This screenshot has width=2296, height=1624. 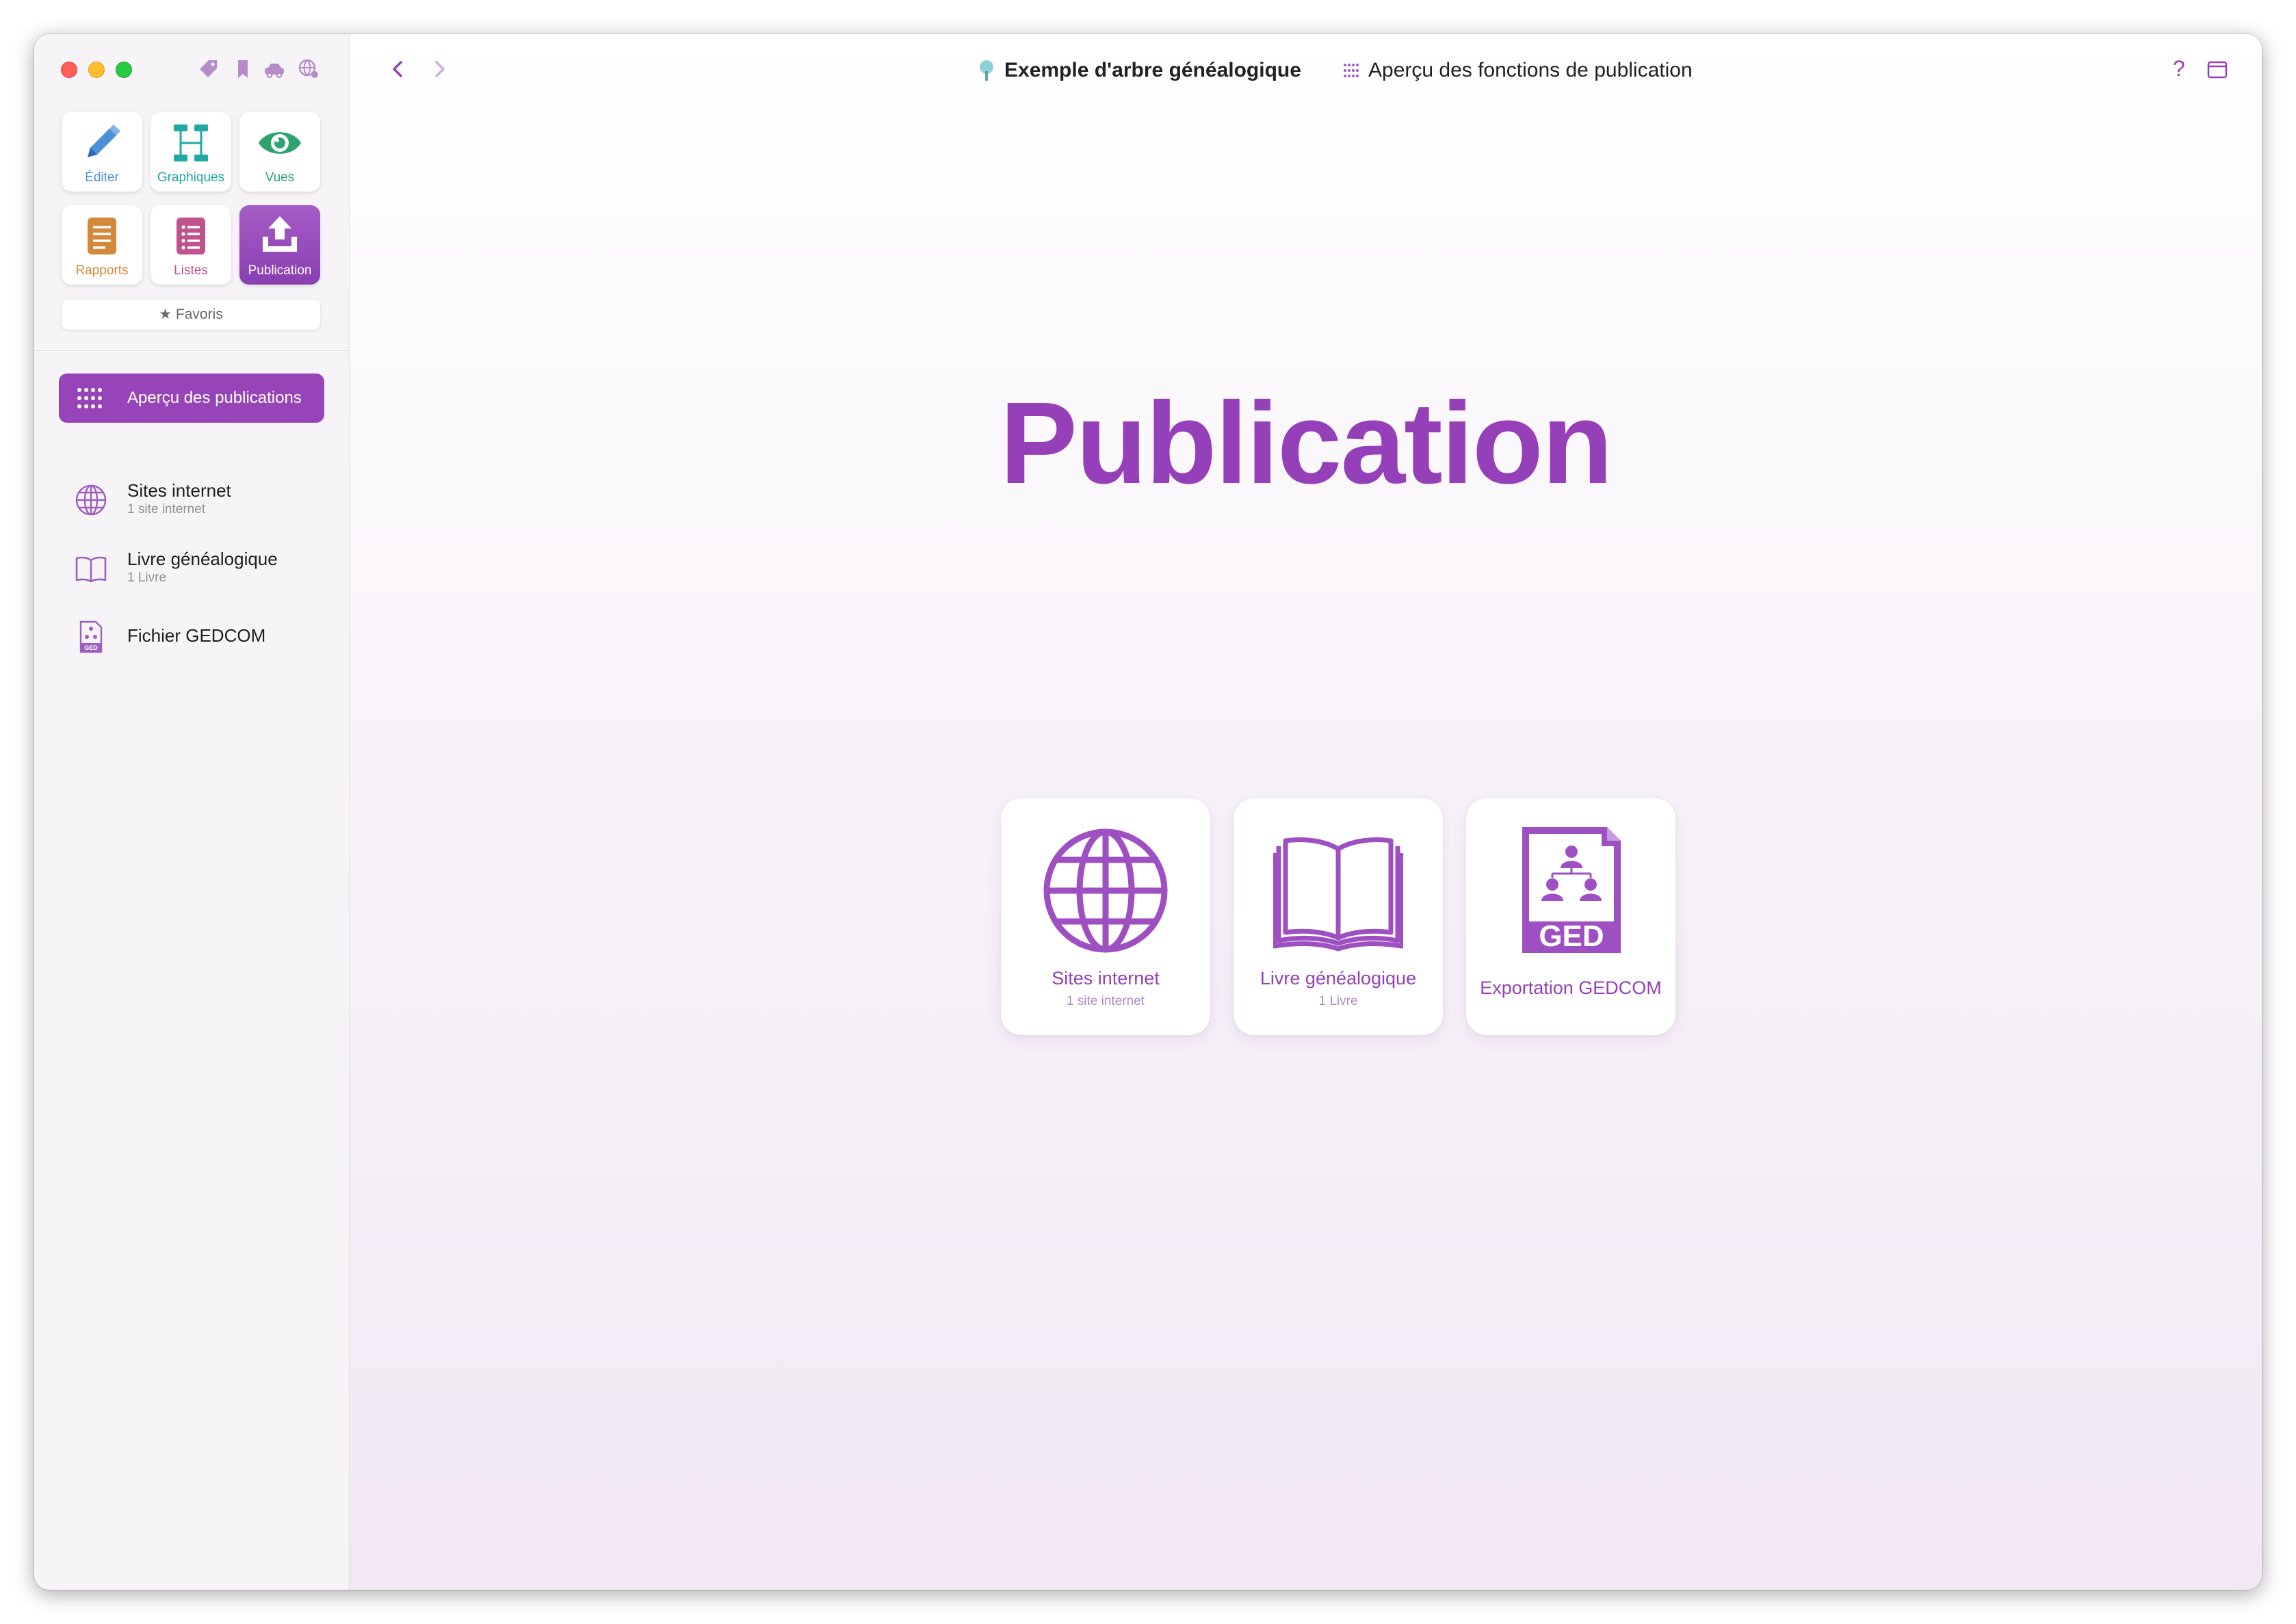 What do you see at coordinates (69, 70) in the screenshot?
I see `close-window-button` at bounding box center [69, 70].